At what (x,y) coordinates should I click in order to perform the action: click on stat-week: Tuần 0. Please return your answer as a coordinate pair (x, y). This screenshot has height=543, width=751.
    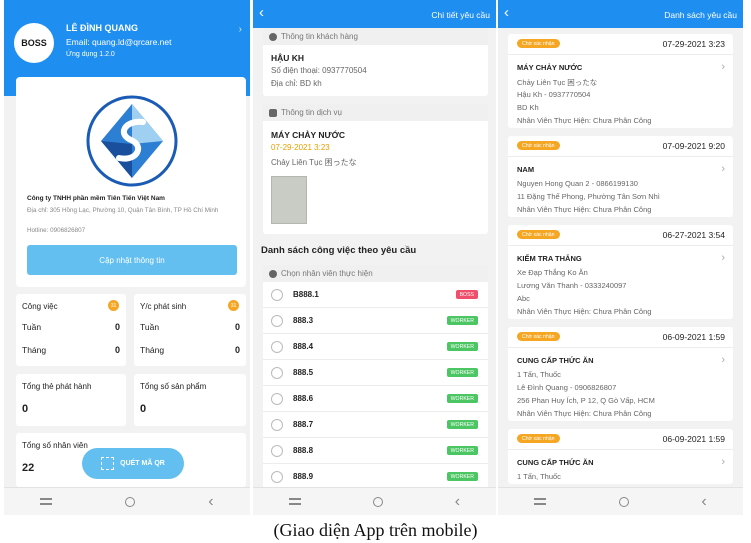
    Looking at the image, I should click on (190, 327).